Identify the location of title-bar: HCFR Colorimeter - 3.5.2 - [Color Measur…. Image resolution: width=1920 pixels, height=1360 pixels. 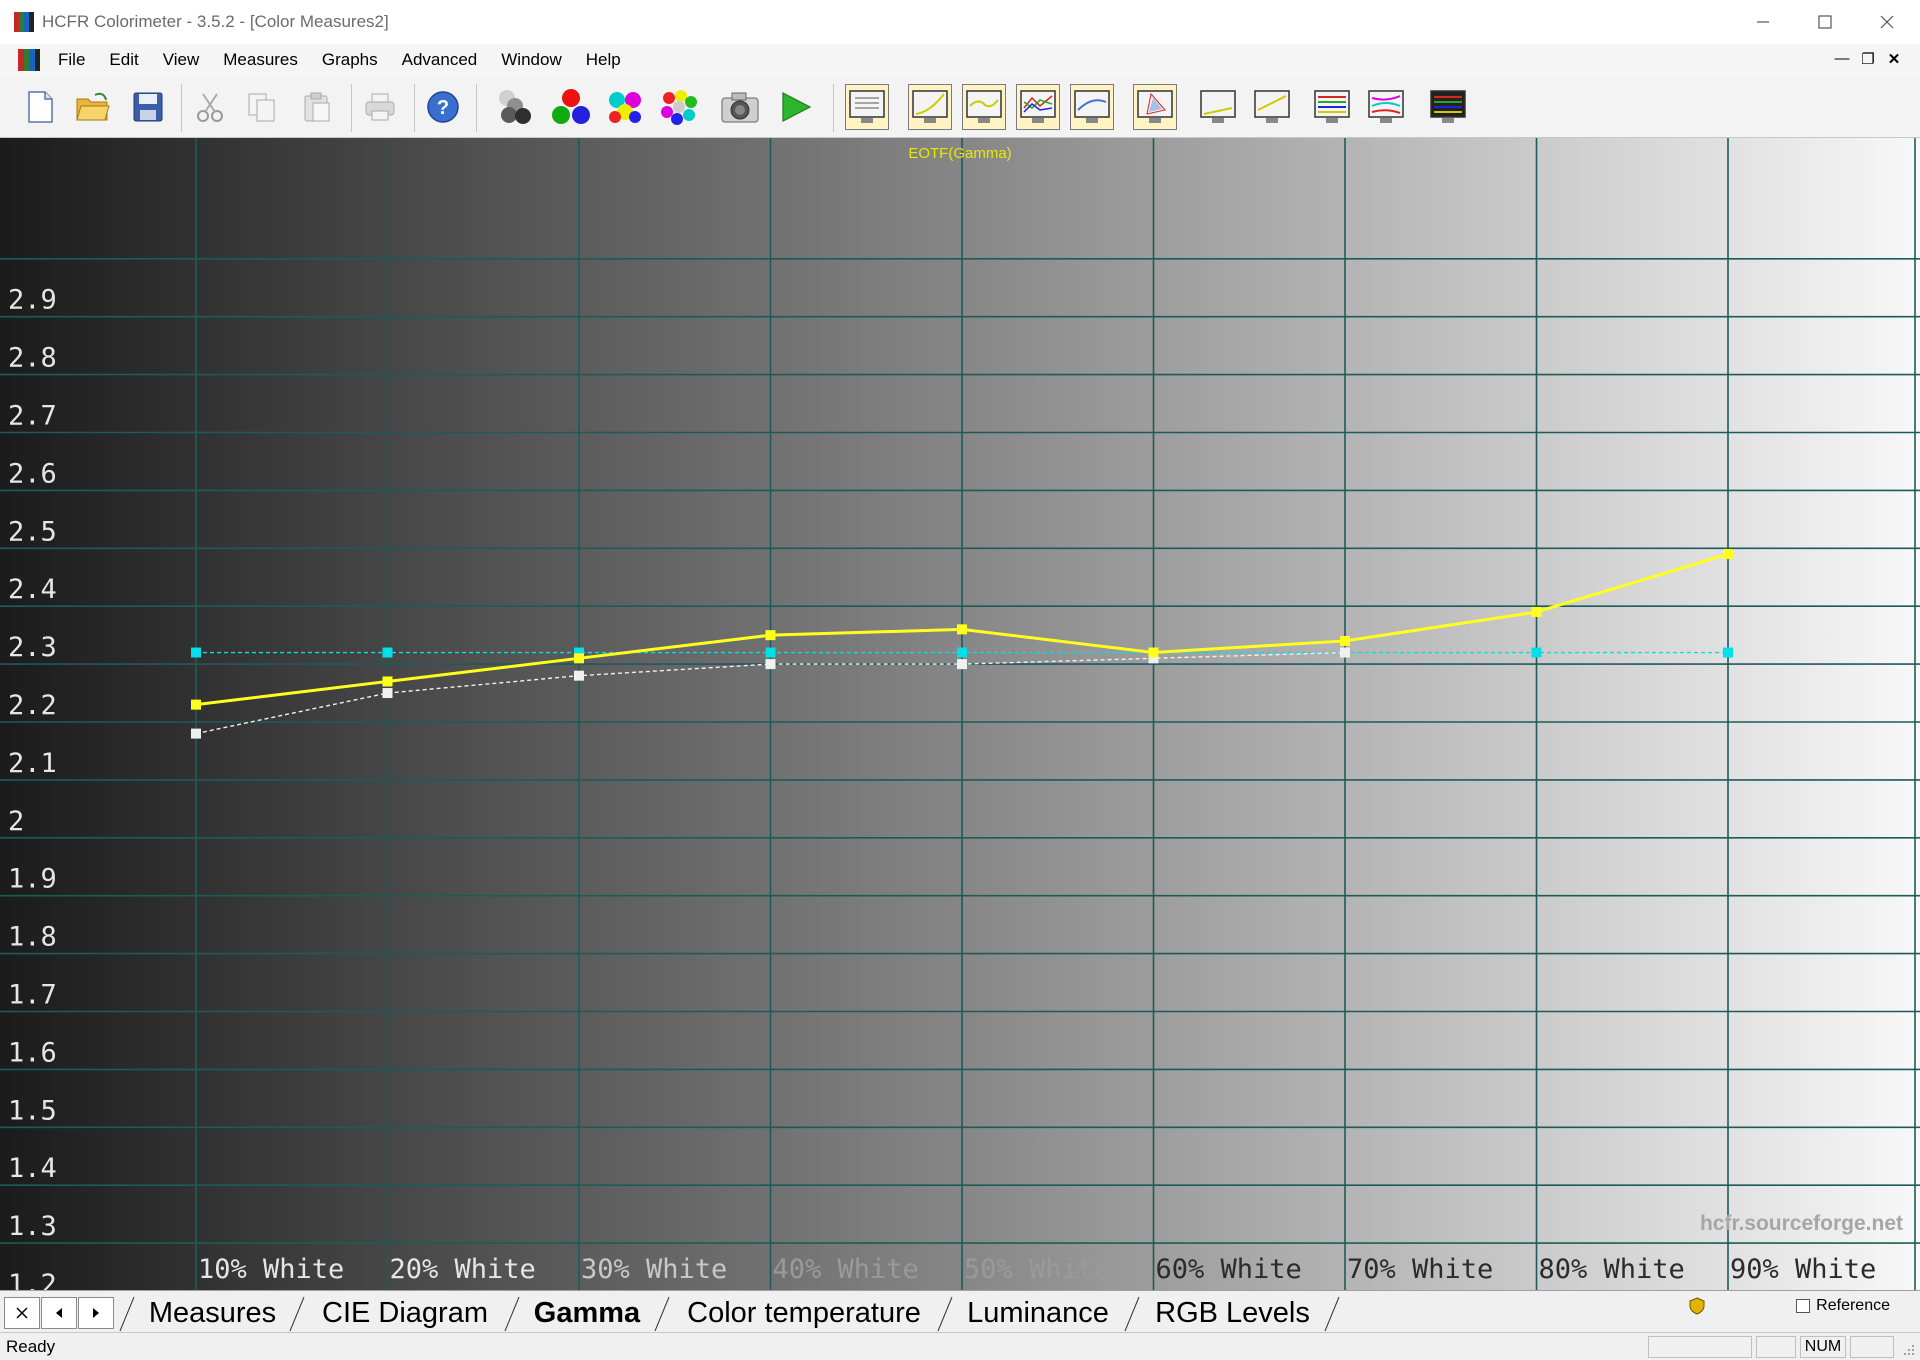
(960, 22).